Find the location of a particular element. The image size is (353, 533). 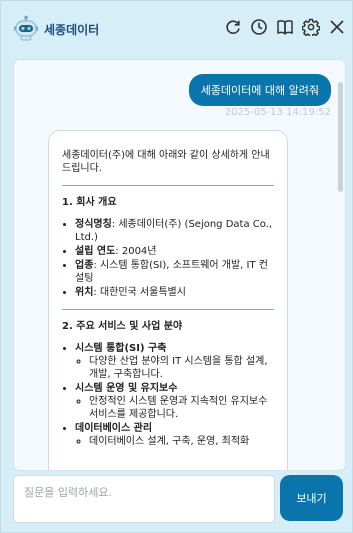

history-clock-icon is located at coordinates (259, 27).